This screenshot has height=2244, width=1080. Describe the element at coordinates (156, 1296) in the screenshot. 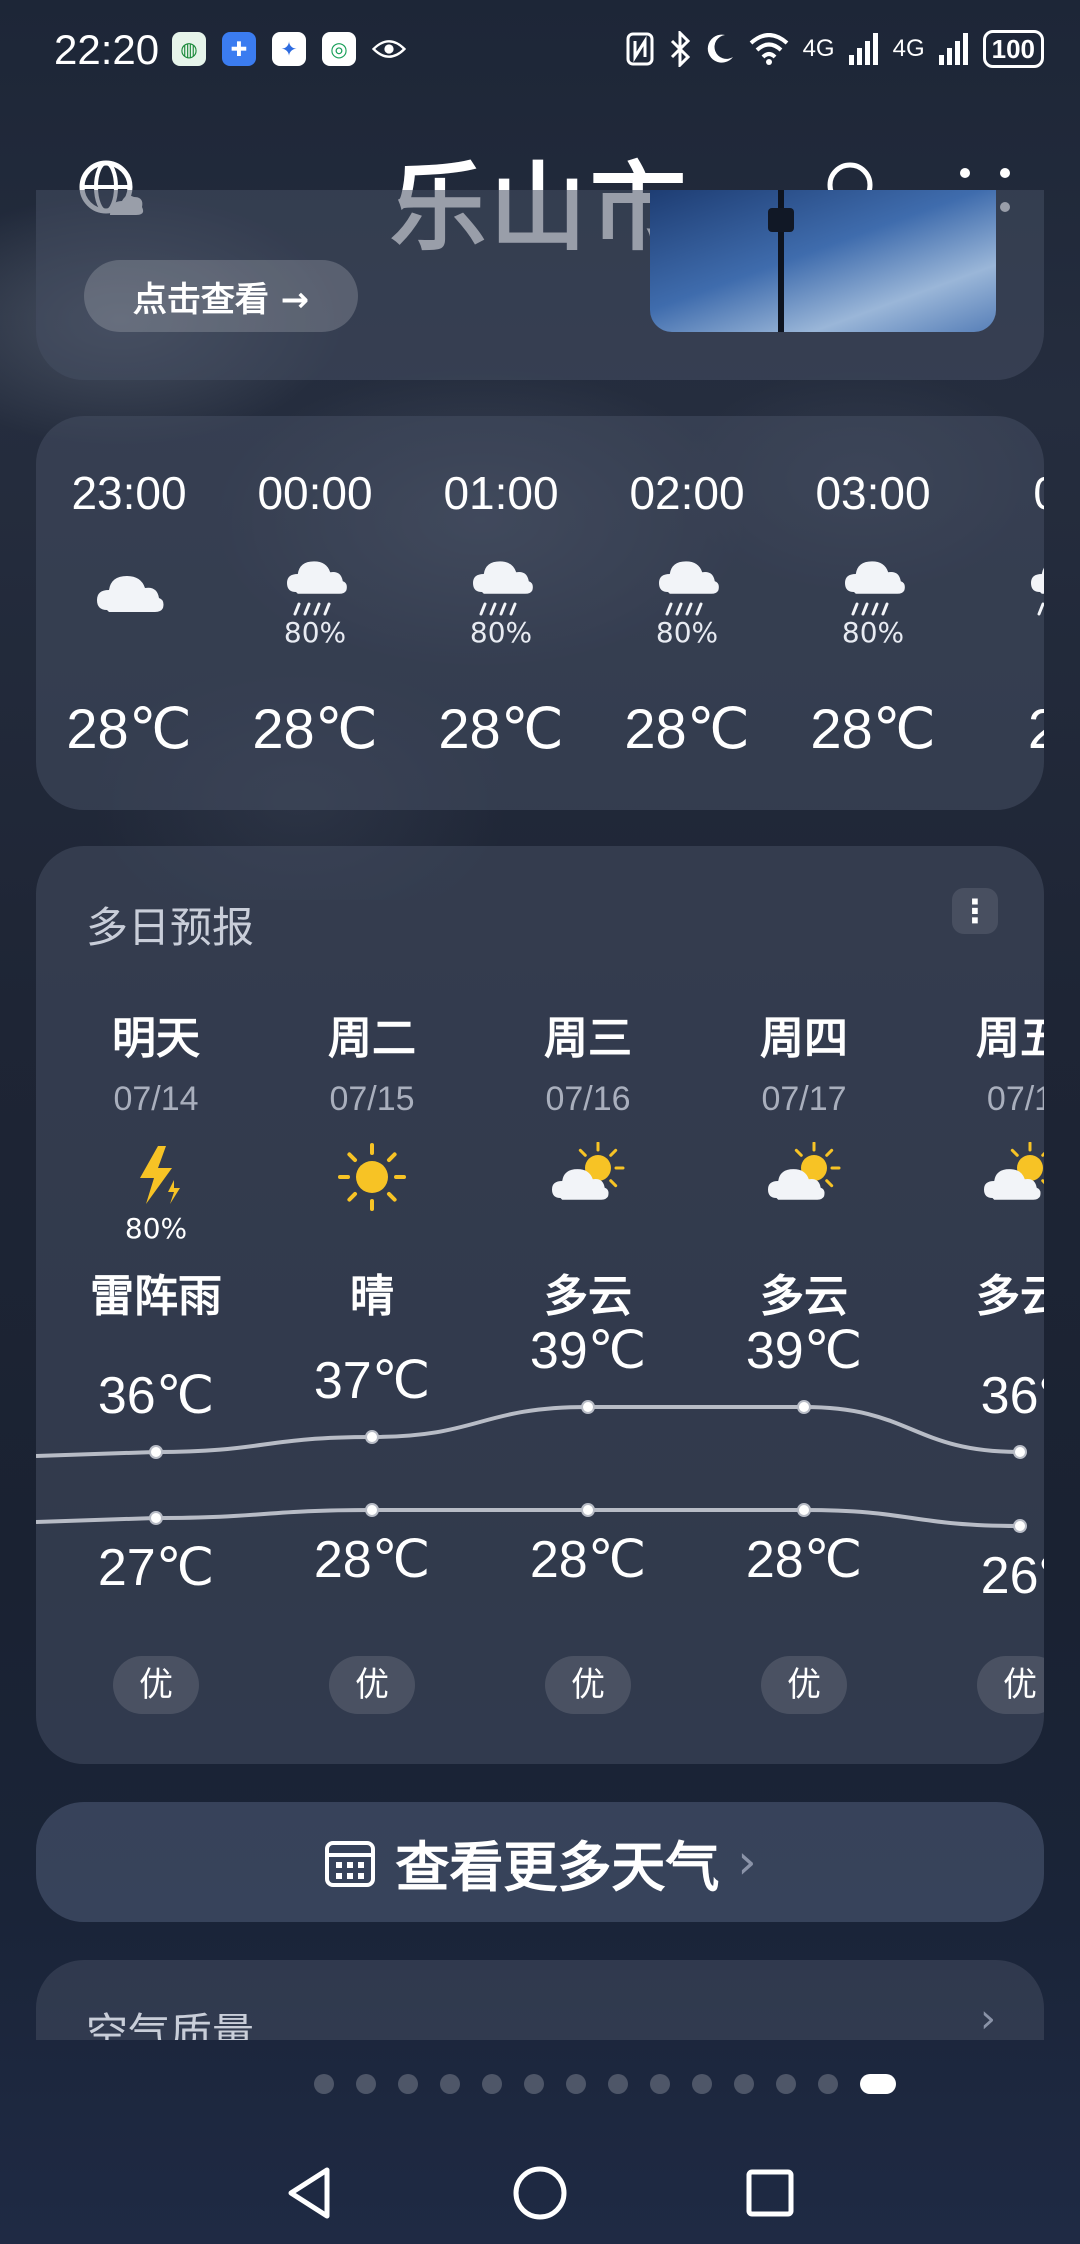

I see `weather-condition: 雷阵雨` at that location.